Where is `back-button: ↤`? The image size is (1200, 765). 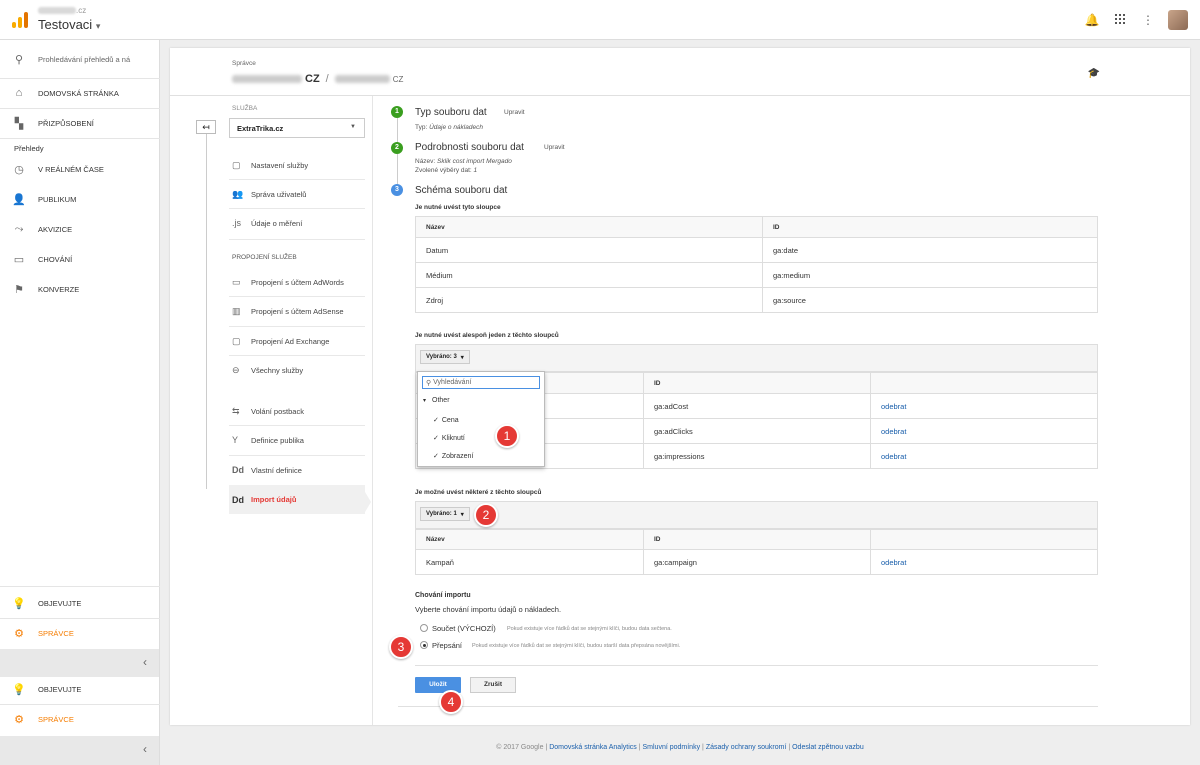 back-button: ↤ is located at coordinates (206, 127).